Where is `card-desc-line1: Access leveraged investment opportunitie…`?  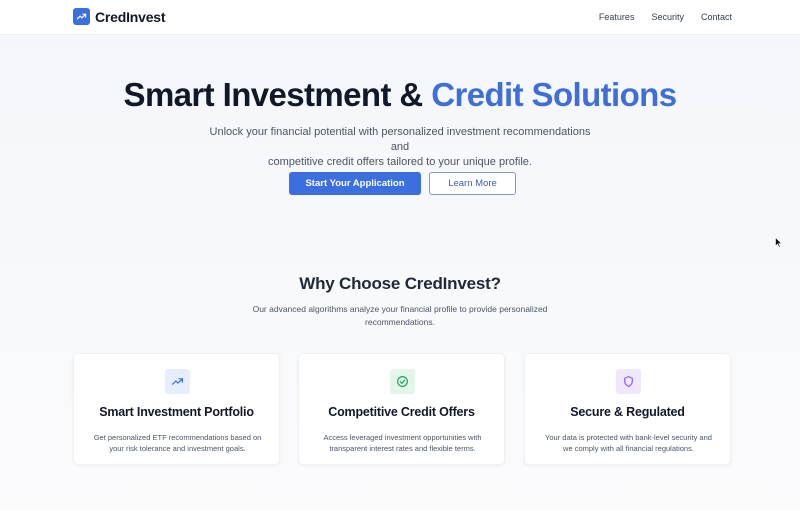 card-desc-line1: Access leveraged investment opportunitie… is located at coordinates (402, 437).